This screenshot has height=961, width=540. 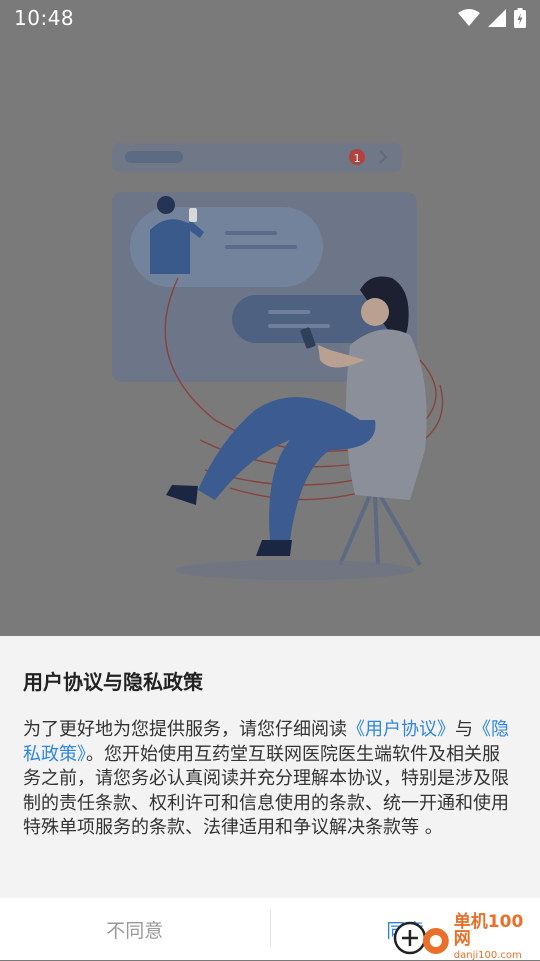 I want to click on cellular-signal-icon, so click(x=497, y=18).